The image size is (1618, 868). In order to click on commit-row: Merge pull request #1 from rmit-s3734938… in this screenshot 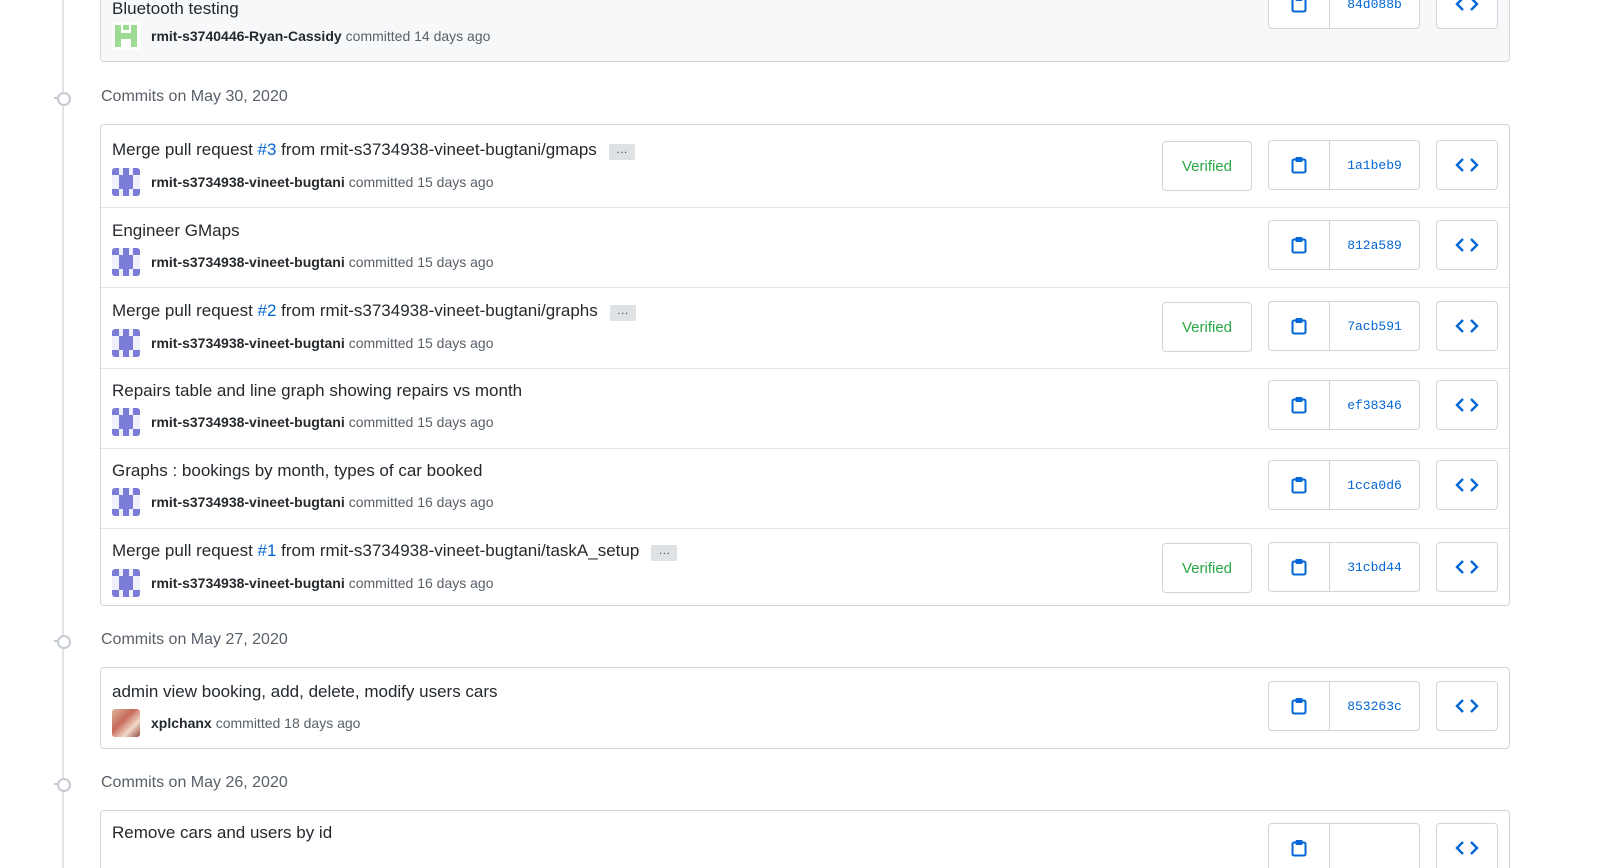, I will do `click(805, 566)`.